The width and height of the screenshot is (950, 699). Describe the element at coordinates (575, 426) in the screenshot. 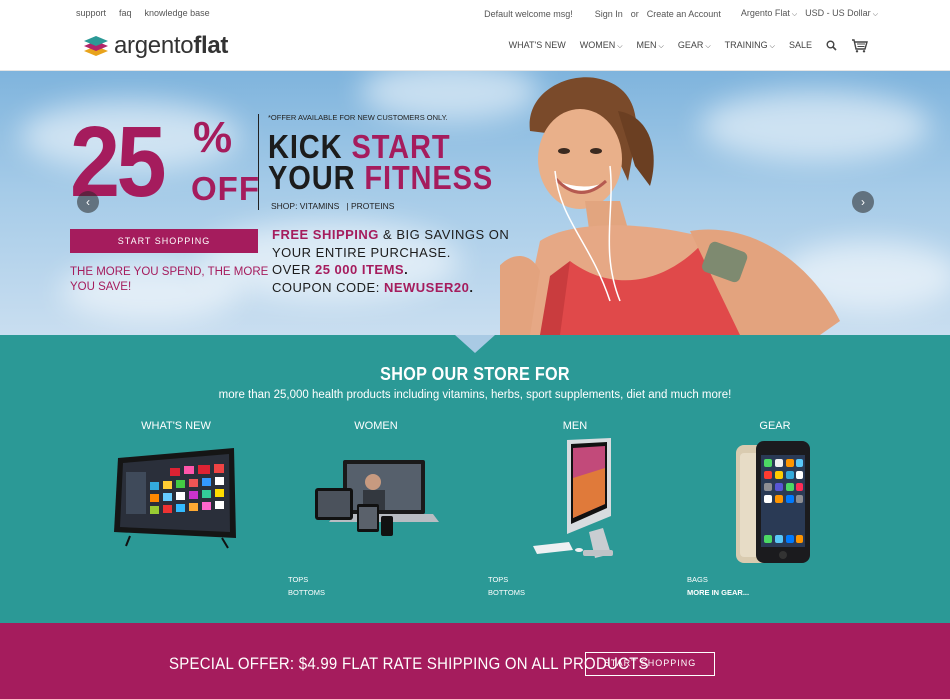

I see `category-men: MEN` at that location.